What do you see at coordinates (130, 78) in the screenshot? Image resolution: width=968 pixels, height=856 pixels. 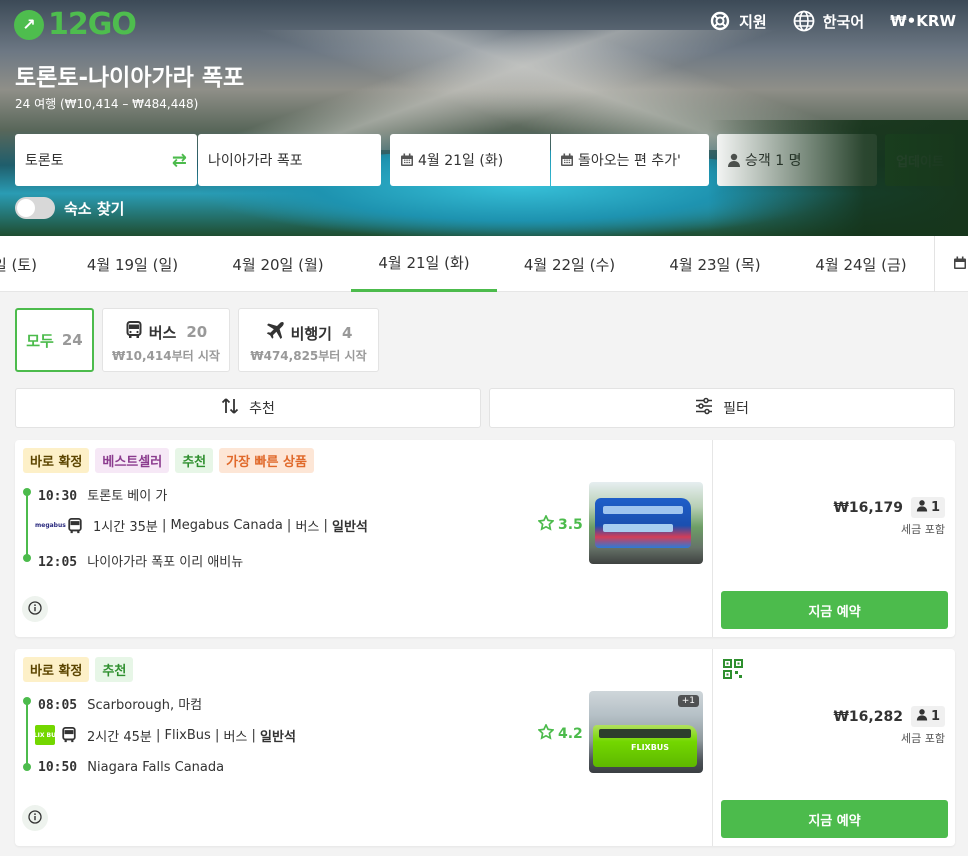 I see `page-title: 토론토-나이아가라 폭포` at bounding box center [130, 78].